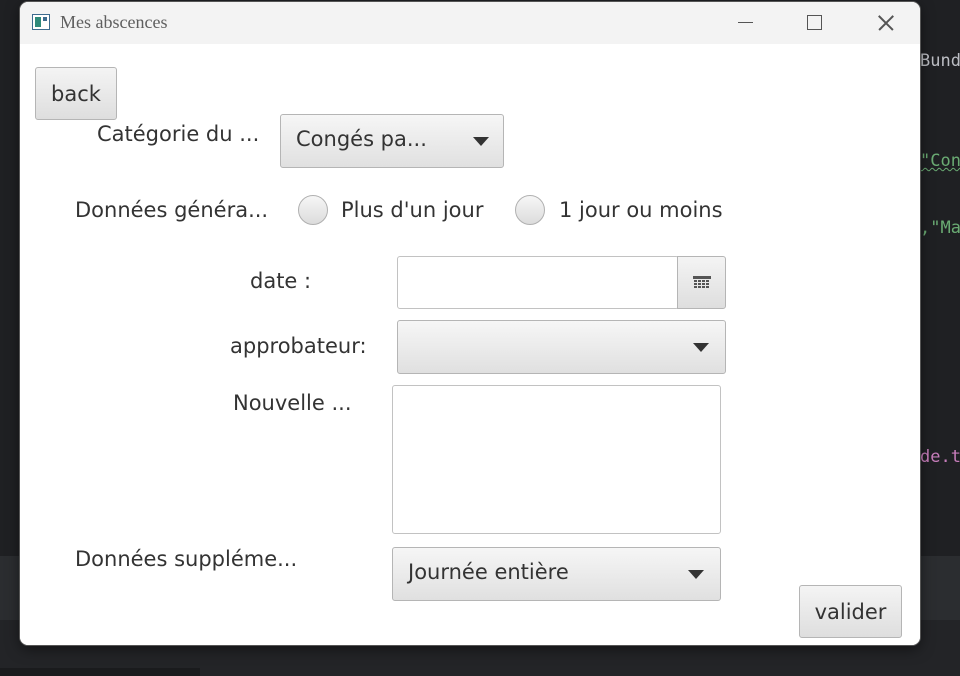  What do you see at coordinates (745, 23) in the screenshot?
I see `minimize-icon` at bounding box center [745, 23].